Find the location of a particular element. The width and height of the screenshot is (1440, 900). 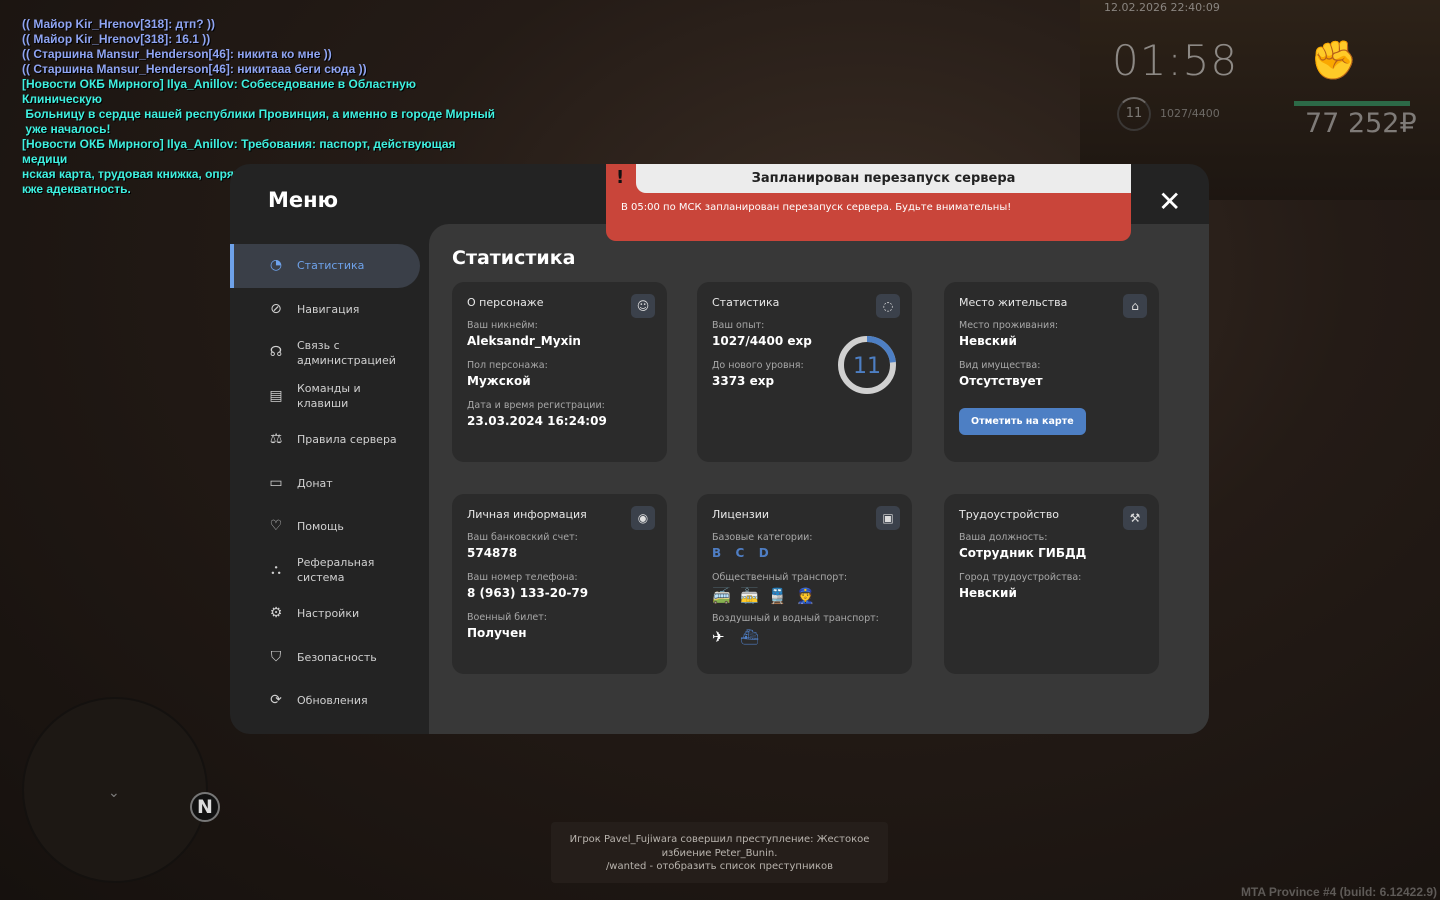

tram-icon: 🚋 is located at coordinates (749, 596).